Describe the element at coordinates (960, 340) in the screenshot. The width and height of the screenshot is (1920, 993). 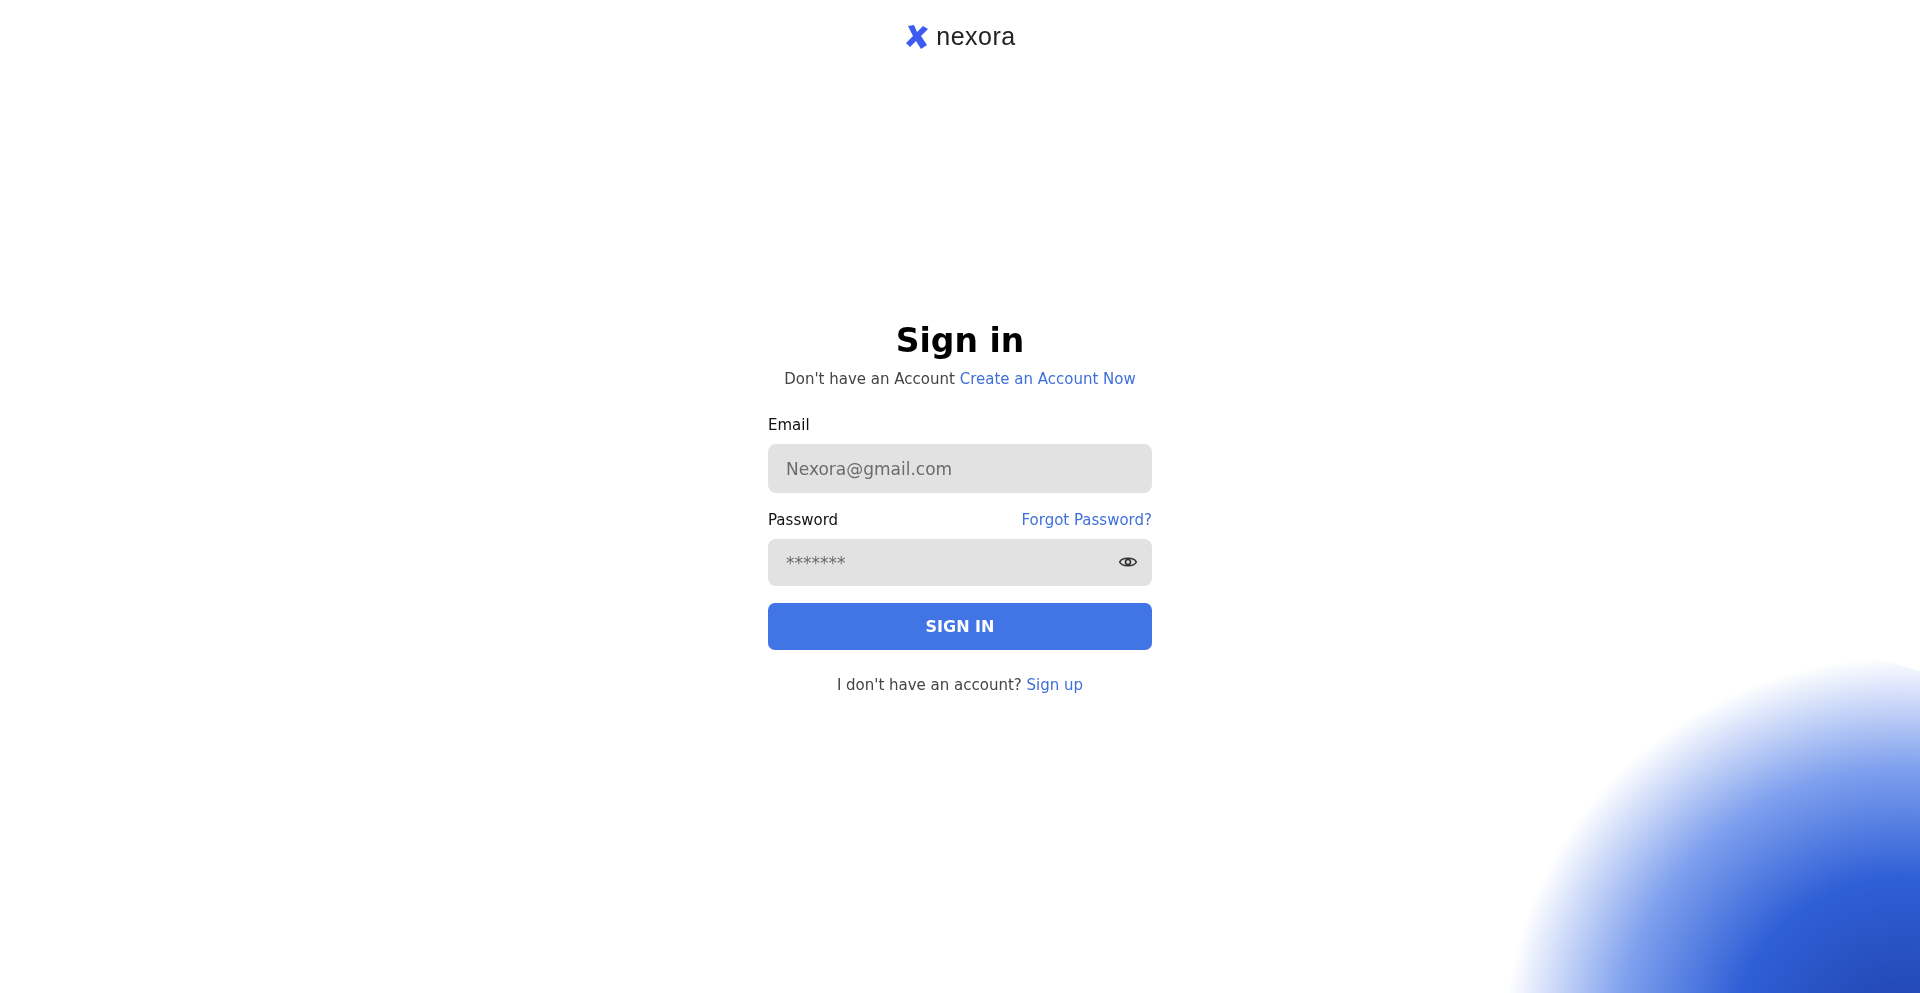
I see `page-title: Sign in` at that location.